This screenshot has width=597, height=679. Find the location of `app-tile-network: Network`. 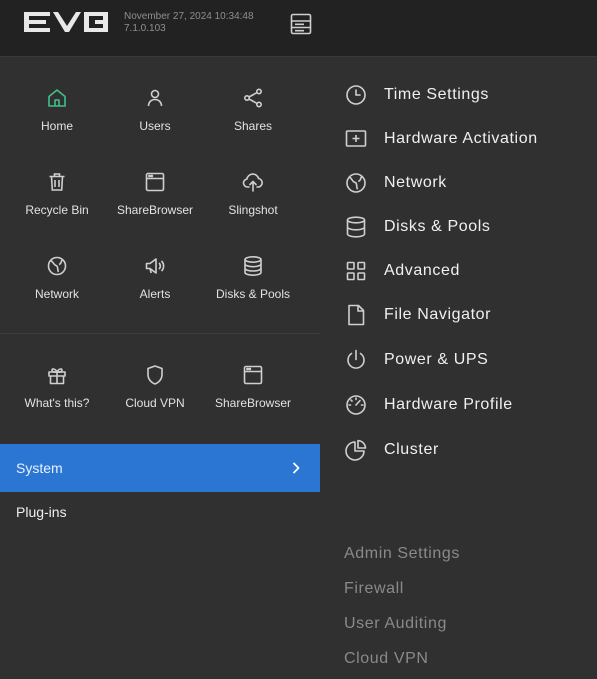

app-tile-network: Network is located at coordinates (57, 288).